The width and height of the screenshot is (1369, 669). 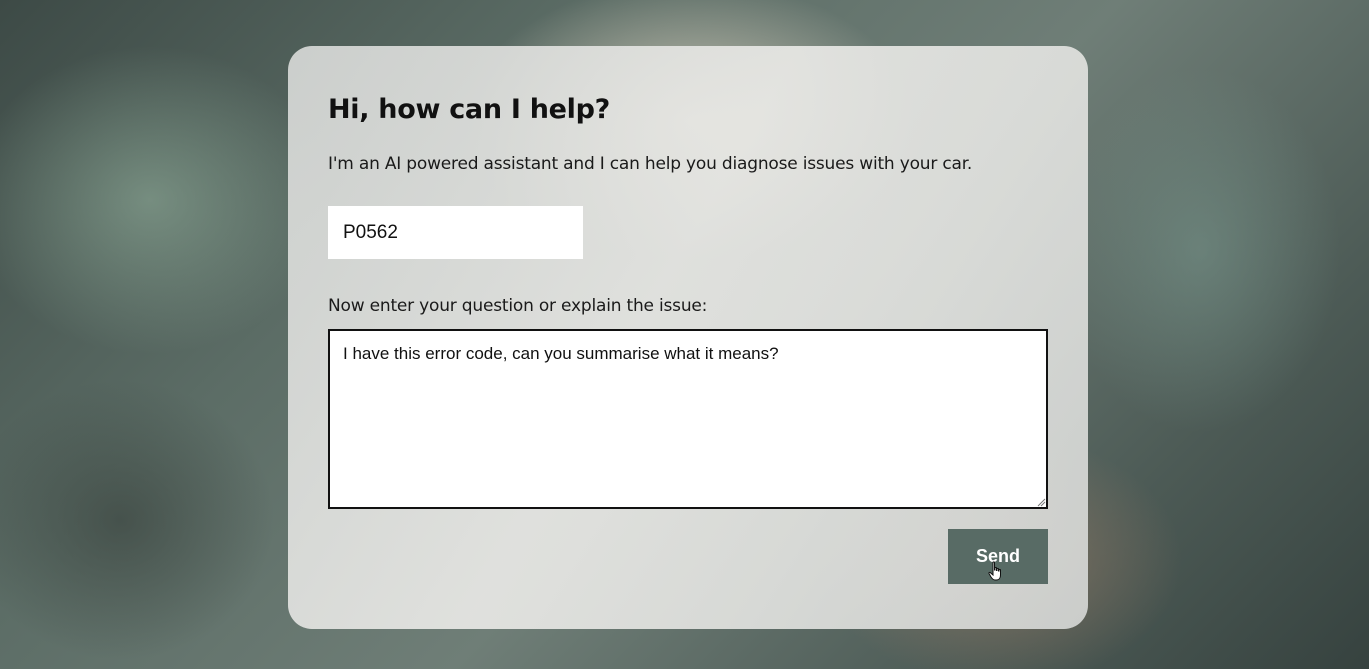 I want to click on send-button: Send, so click(x=998, y=556).